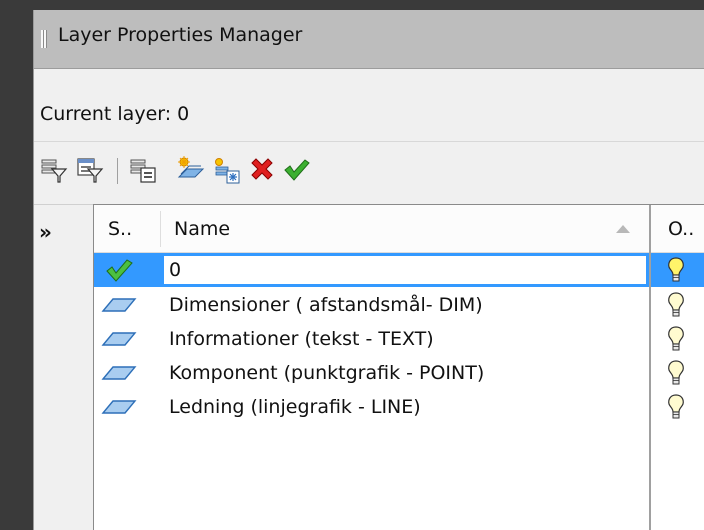  I want to click on background-top, so click(352, 5).